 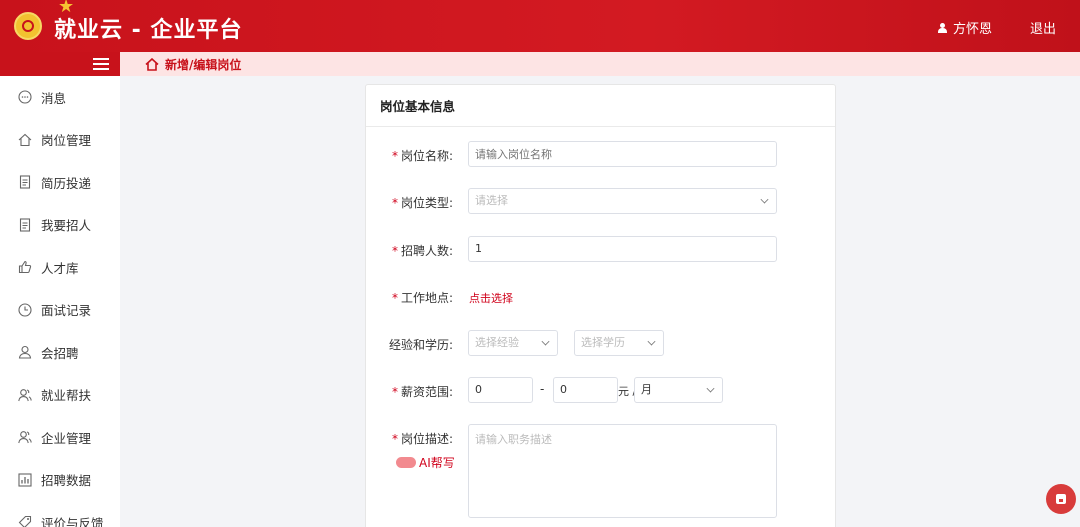 What do you see at coordinates (66, 396) in the screenshot?
I see `sidebar-item-label: 就业帮扶` at bounding box center [66, 396].